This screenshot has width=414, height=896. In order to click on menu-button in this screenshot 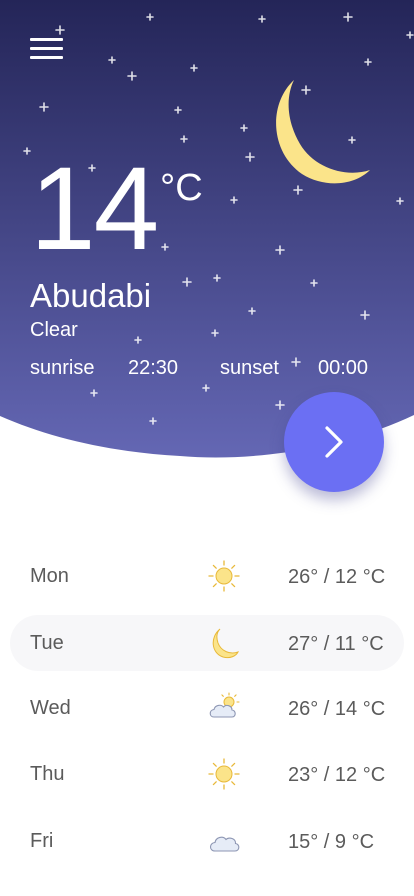, I will do `click(47, 49)`.